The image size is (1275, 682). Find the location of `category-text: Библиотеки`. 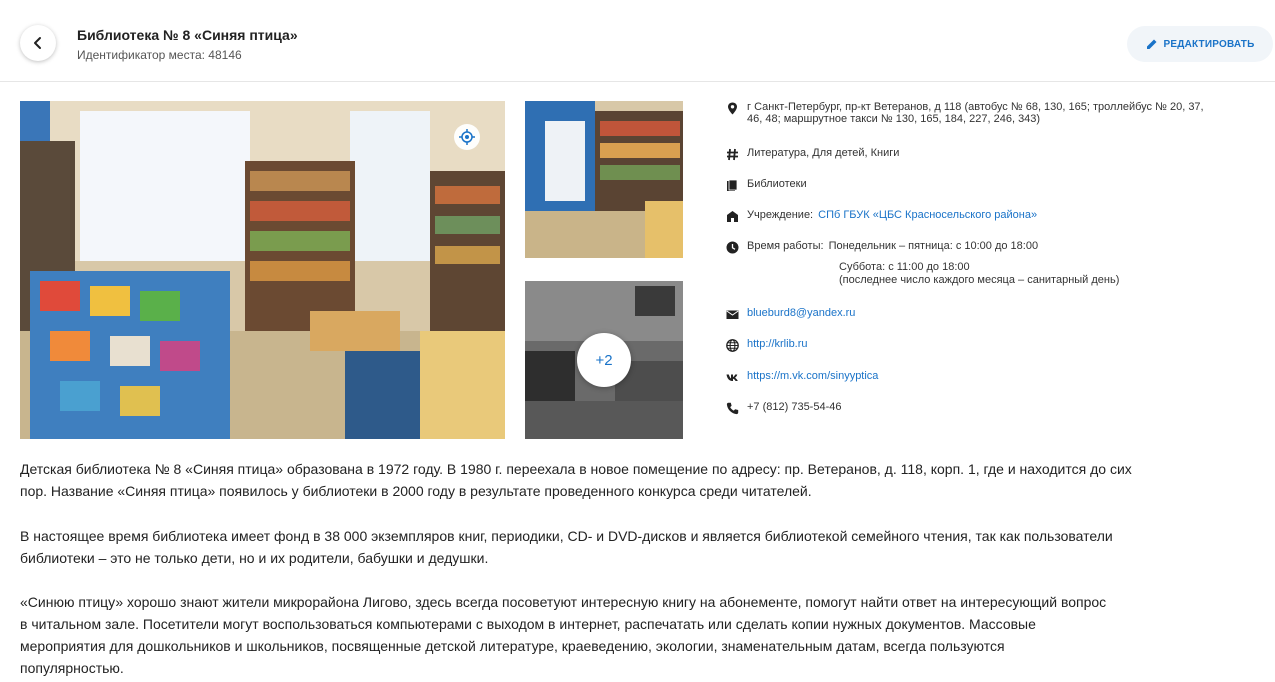

category-text: Библиотеки is located at coordinates (777, 184).